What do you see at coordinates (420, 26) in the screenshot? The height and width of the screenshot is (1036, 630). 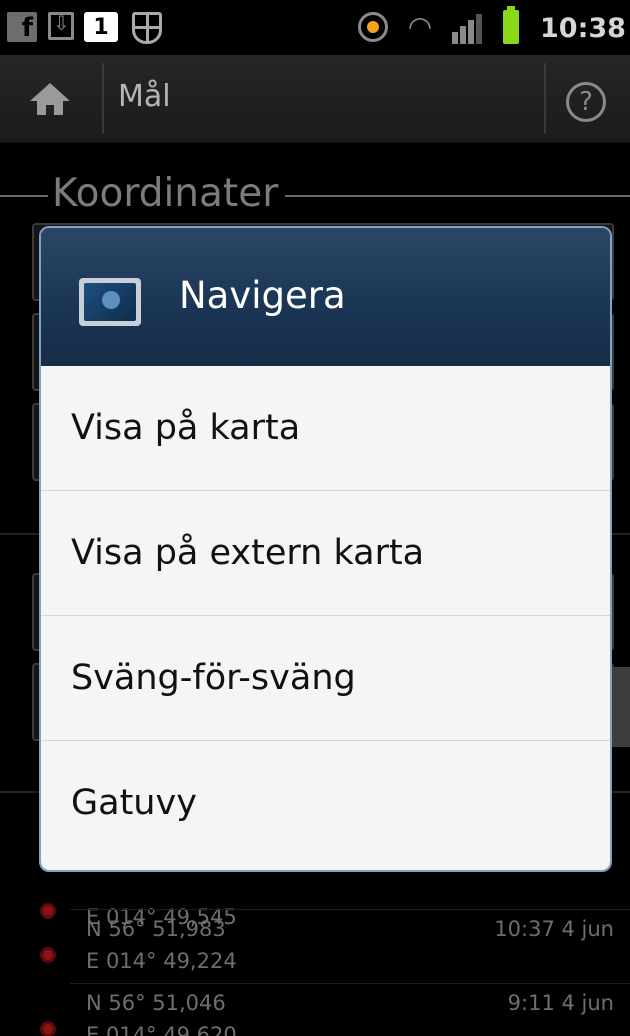 I see `wifi-icon: ◠` at bounding box center [420, 26].